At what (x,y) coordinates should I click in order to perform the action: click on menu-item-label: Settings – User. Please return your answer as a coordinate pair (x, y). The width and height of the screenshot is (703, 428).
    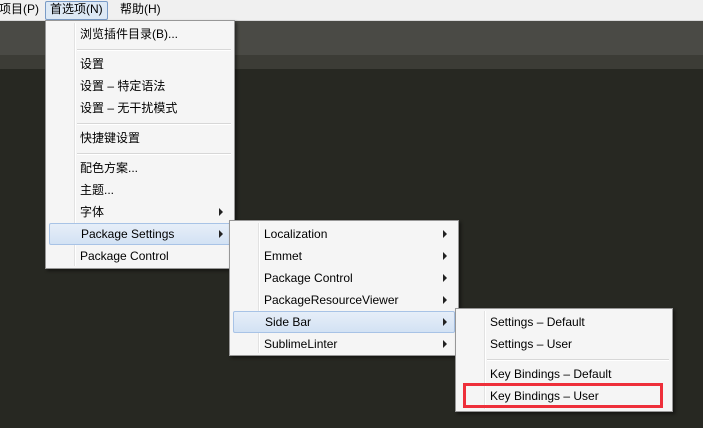
    Looking at the image, I should click on (531, 344).